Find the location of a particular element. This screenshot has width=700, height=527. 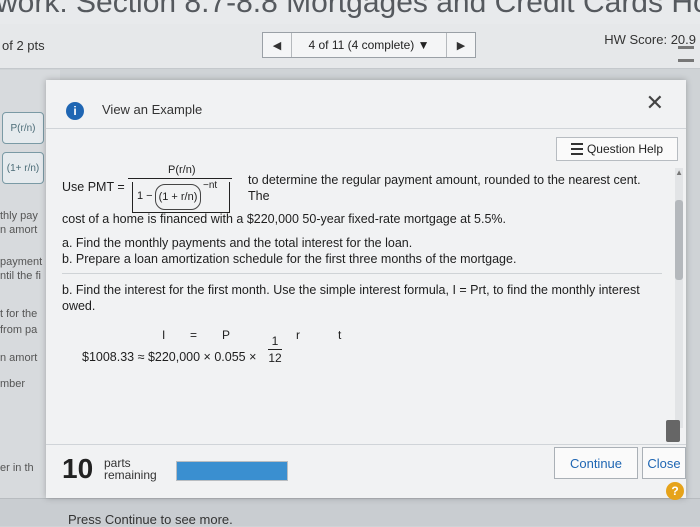

progress-bar is located at coordinates (232, 471).